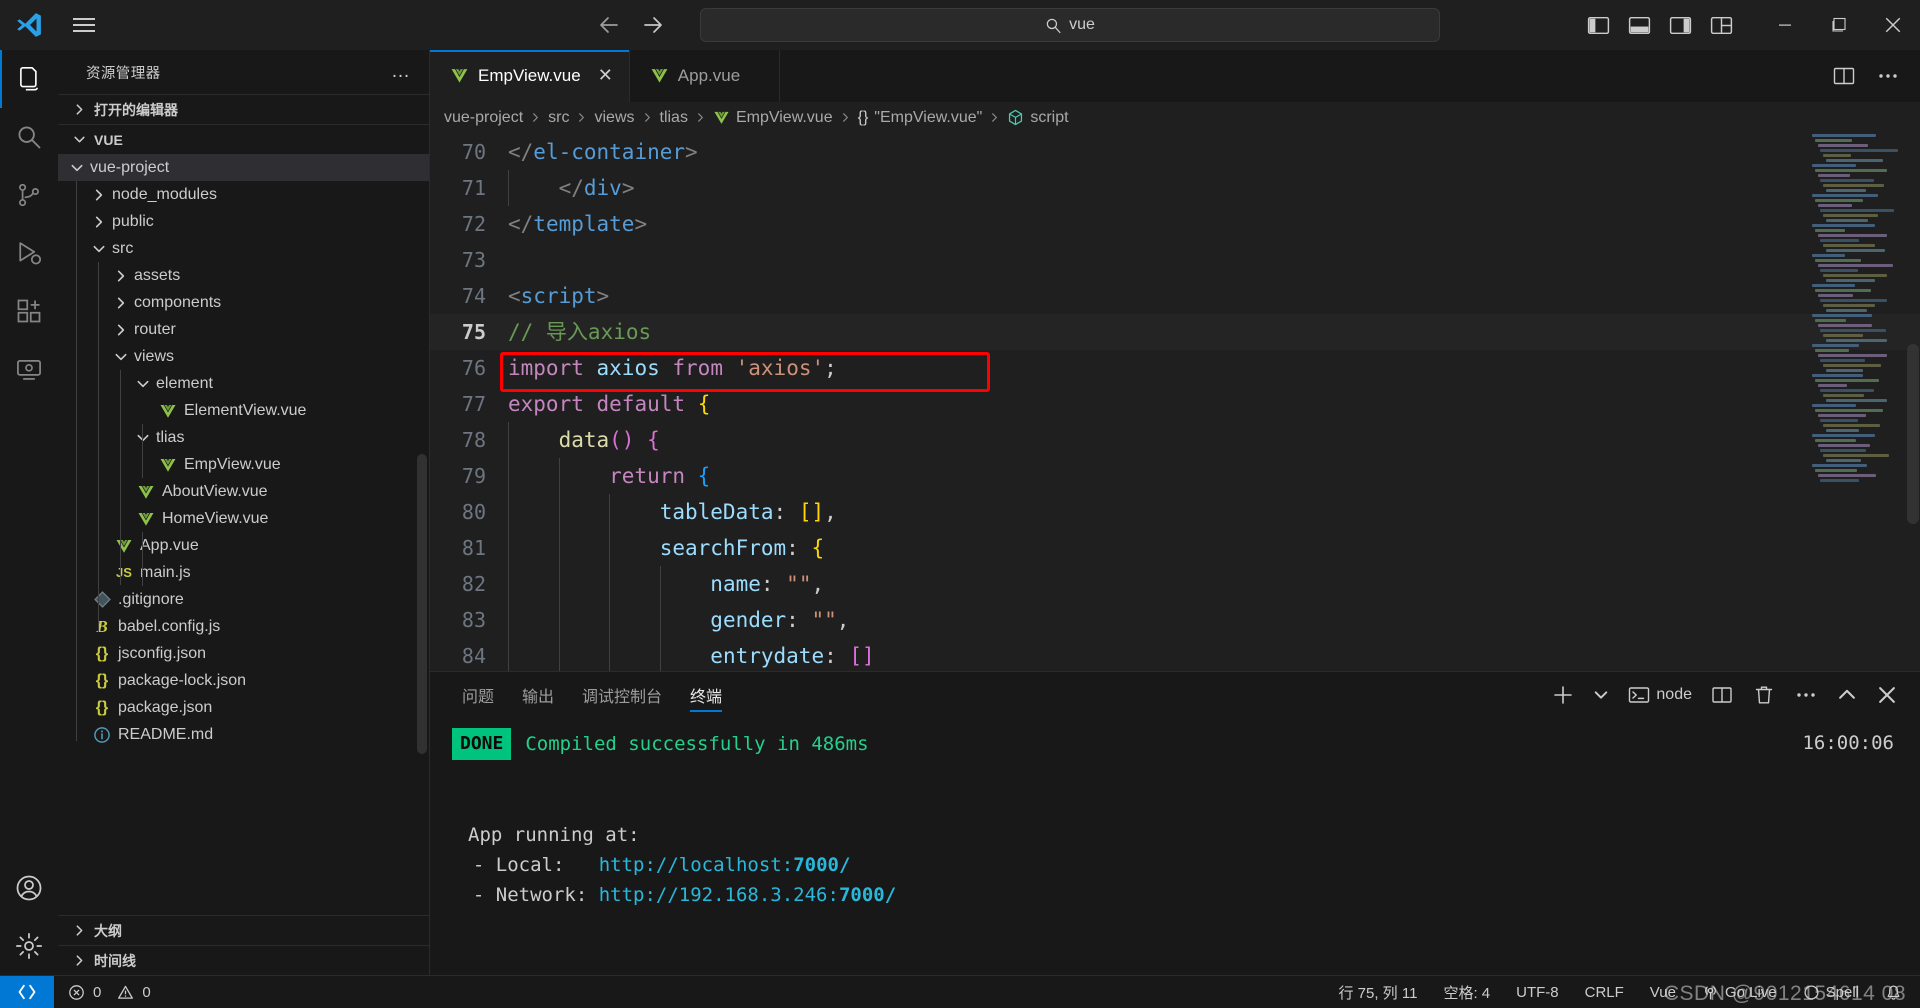 This screenshot has width=1920, height=1008. Describe the element at coordinates (29, 369) in the screenshot. I see `activity-item-remote-explorer` at that location.